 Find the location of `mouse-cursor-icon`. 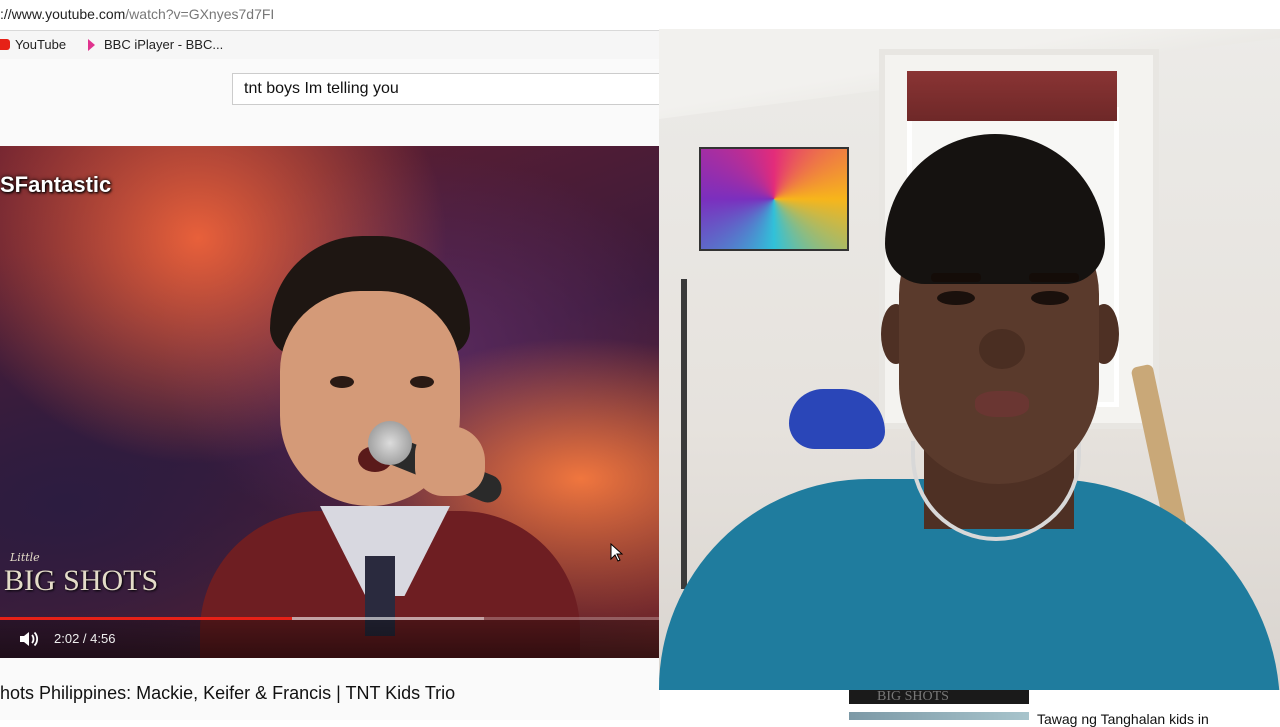

mouse-cursor-icon is located at coordinates (617, 552).